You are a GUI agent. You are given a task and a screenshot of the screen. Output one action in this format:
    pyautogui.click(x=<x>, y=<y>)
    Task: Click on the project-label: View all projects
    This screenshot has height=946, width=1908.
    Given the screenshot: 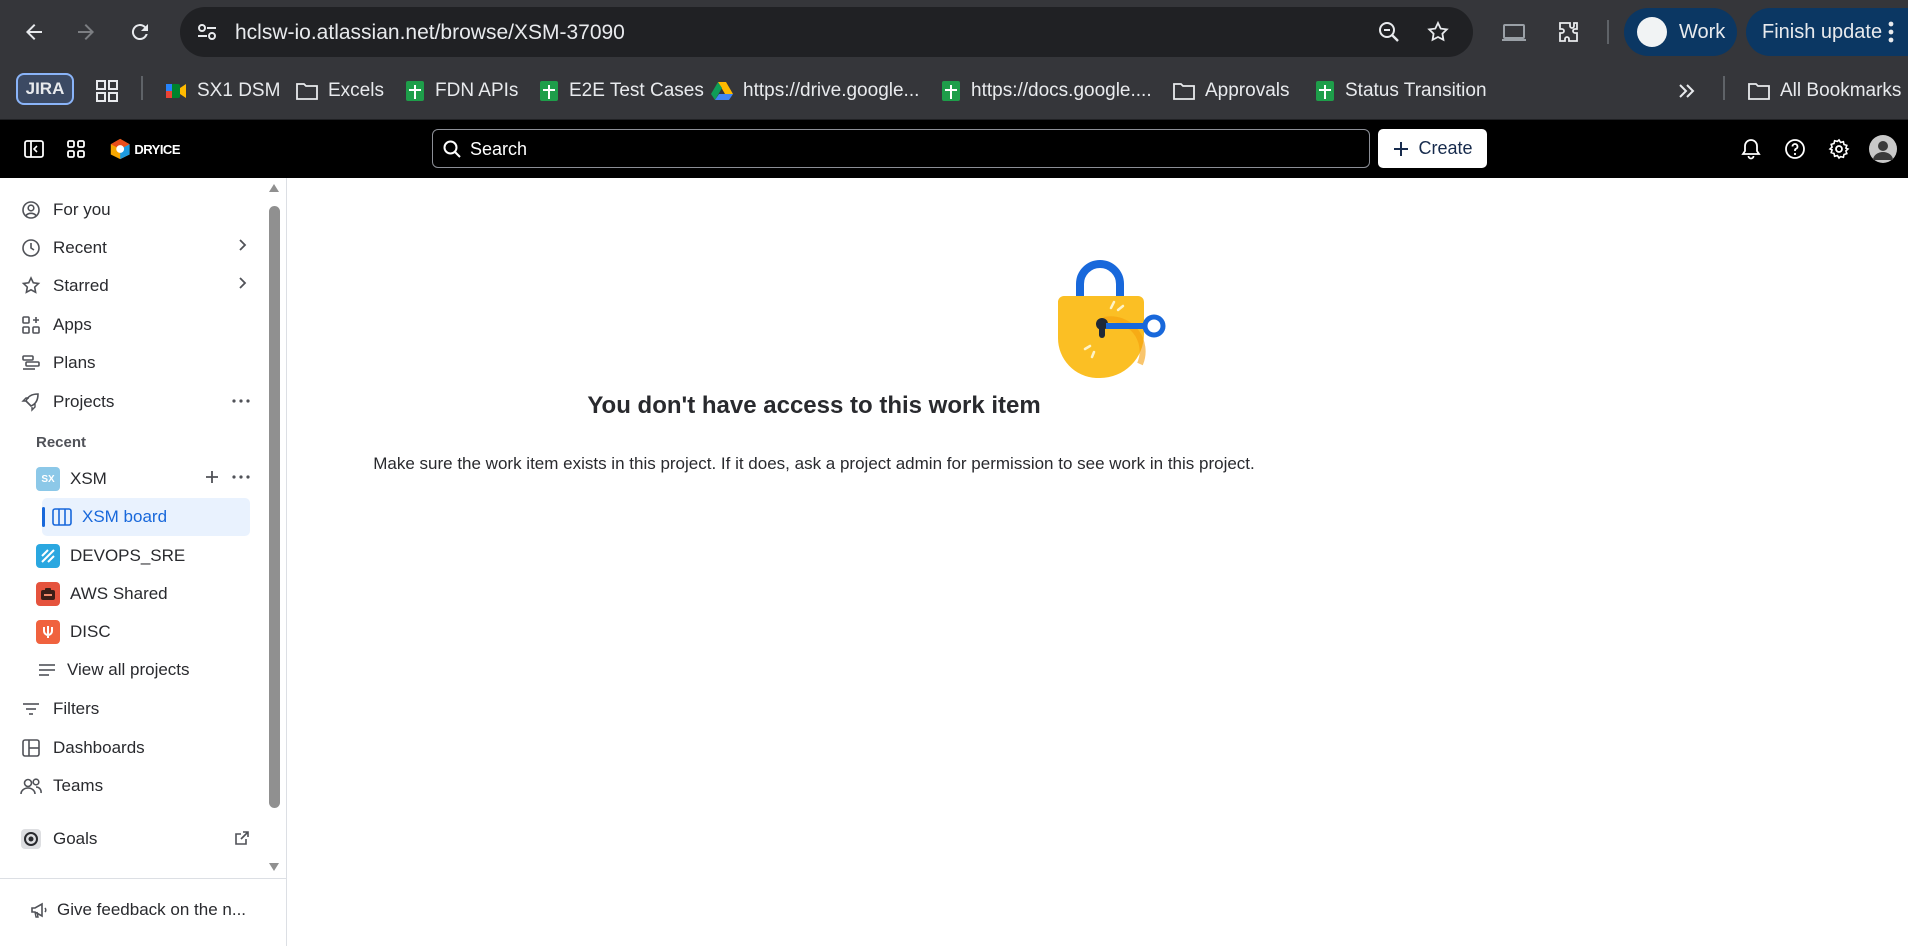 What is the action you would take?
    pyautogui.click(x=128, y=669)
    